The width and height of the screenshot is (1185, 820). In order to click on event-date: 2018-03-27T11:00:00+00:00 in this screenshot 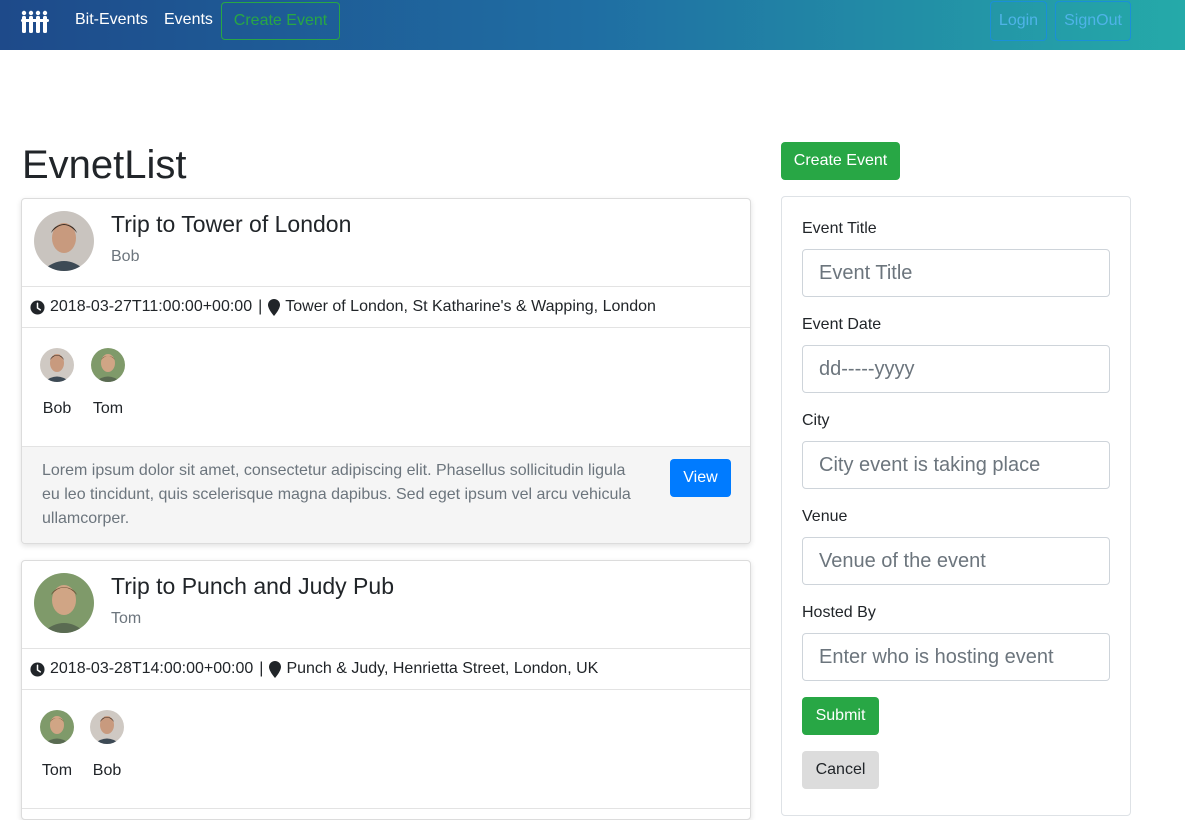, I will do `click(151, 306)`.